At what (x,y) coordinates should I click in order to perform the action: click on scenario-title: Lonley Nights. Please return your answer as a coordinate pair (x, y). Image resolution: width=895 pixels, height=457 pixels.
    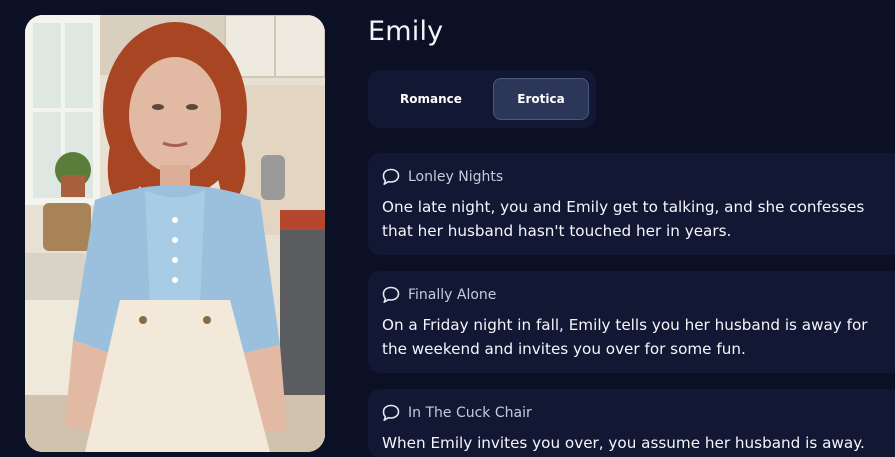
    Looking at the image, I should click on (456, 177).